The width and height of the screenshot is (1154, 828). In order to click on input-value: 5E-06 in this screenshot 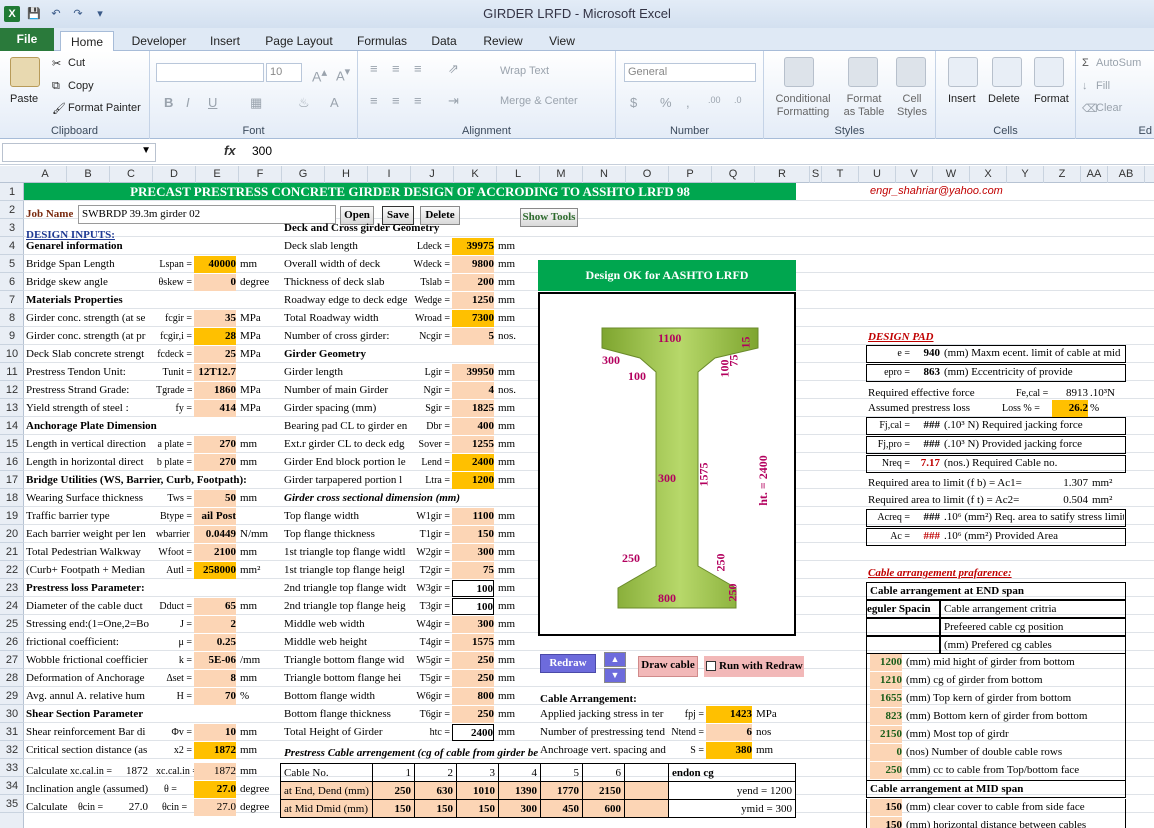, I will do `click(215, 660)`.